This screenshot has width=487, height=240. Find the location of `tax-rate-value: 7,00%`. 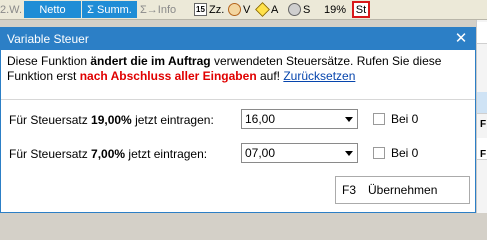

tax-rate-value: 7,00% is located at coordinates (108, 154).